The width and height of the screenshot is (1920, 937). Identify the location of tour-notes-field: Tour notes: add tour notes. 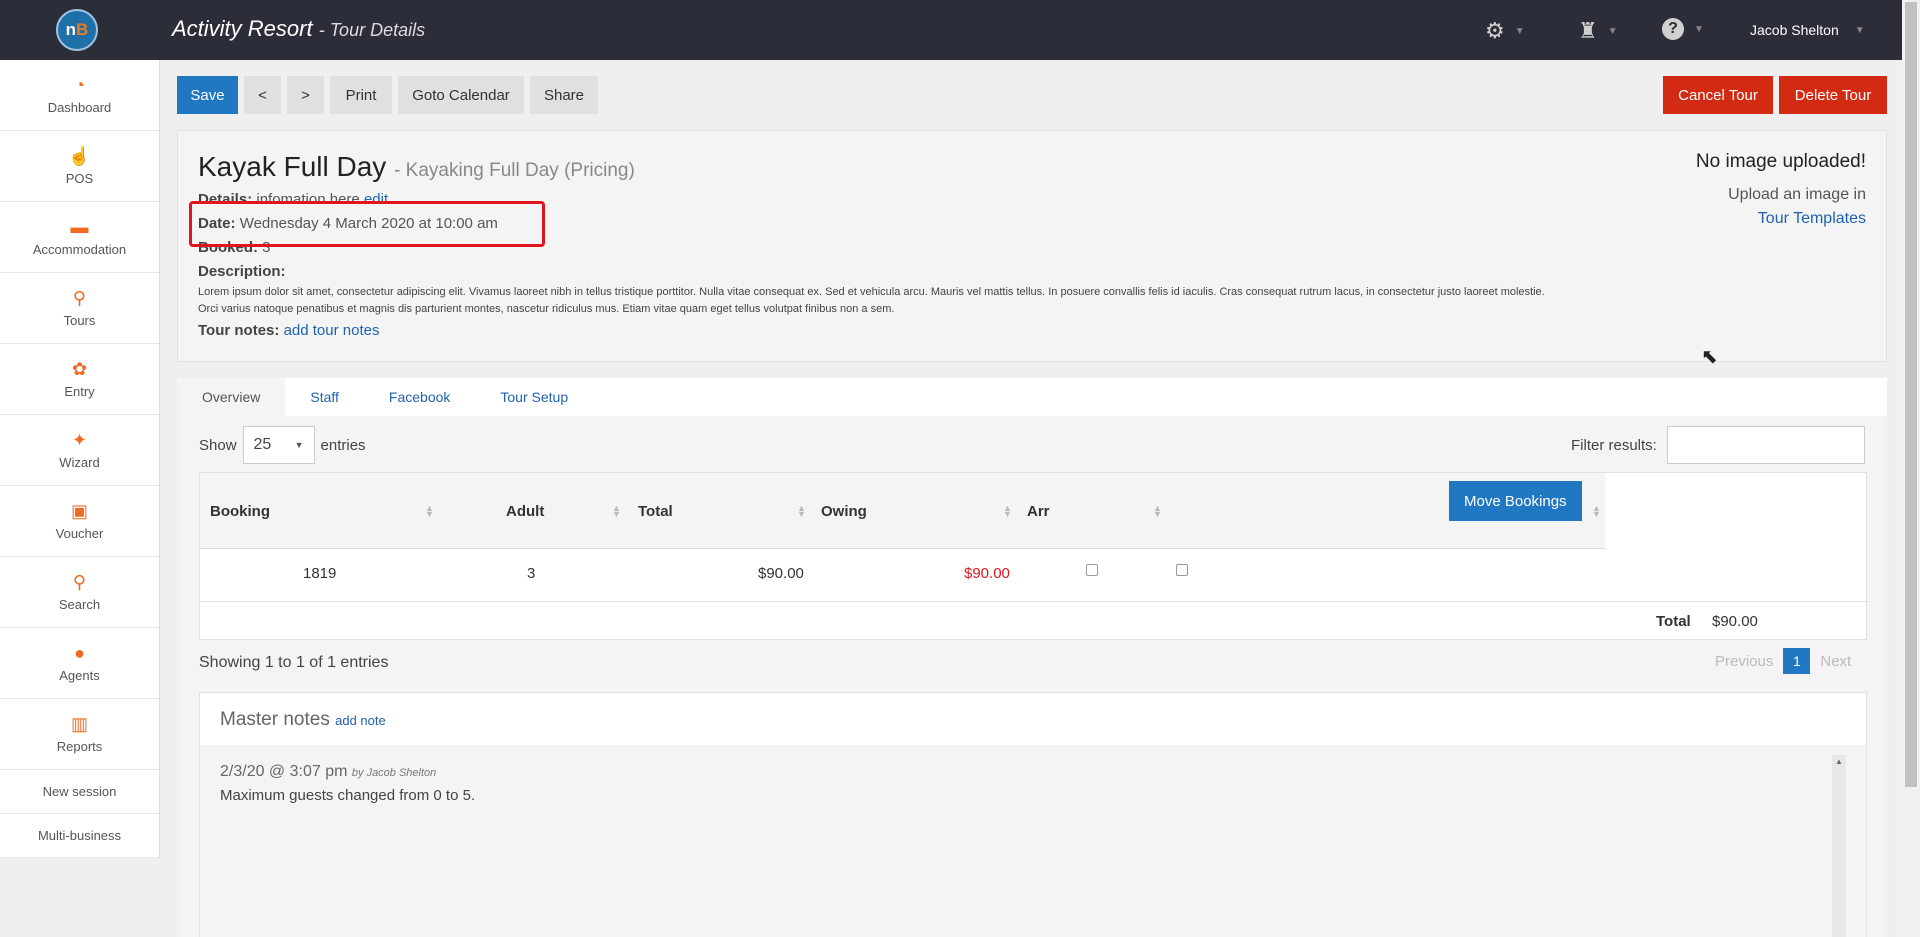
(288, 330).